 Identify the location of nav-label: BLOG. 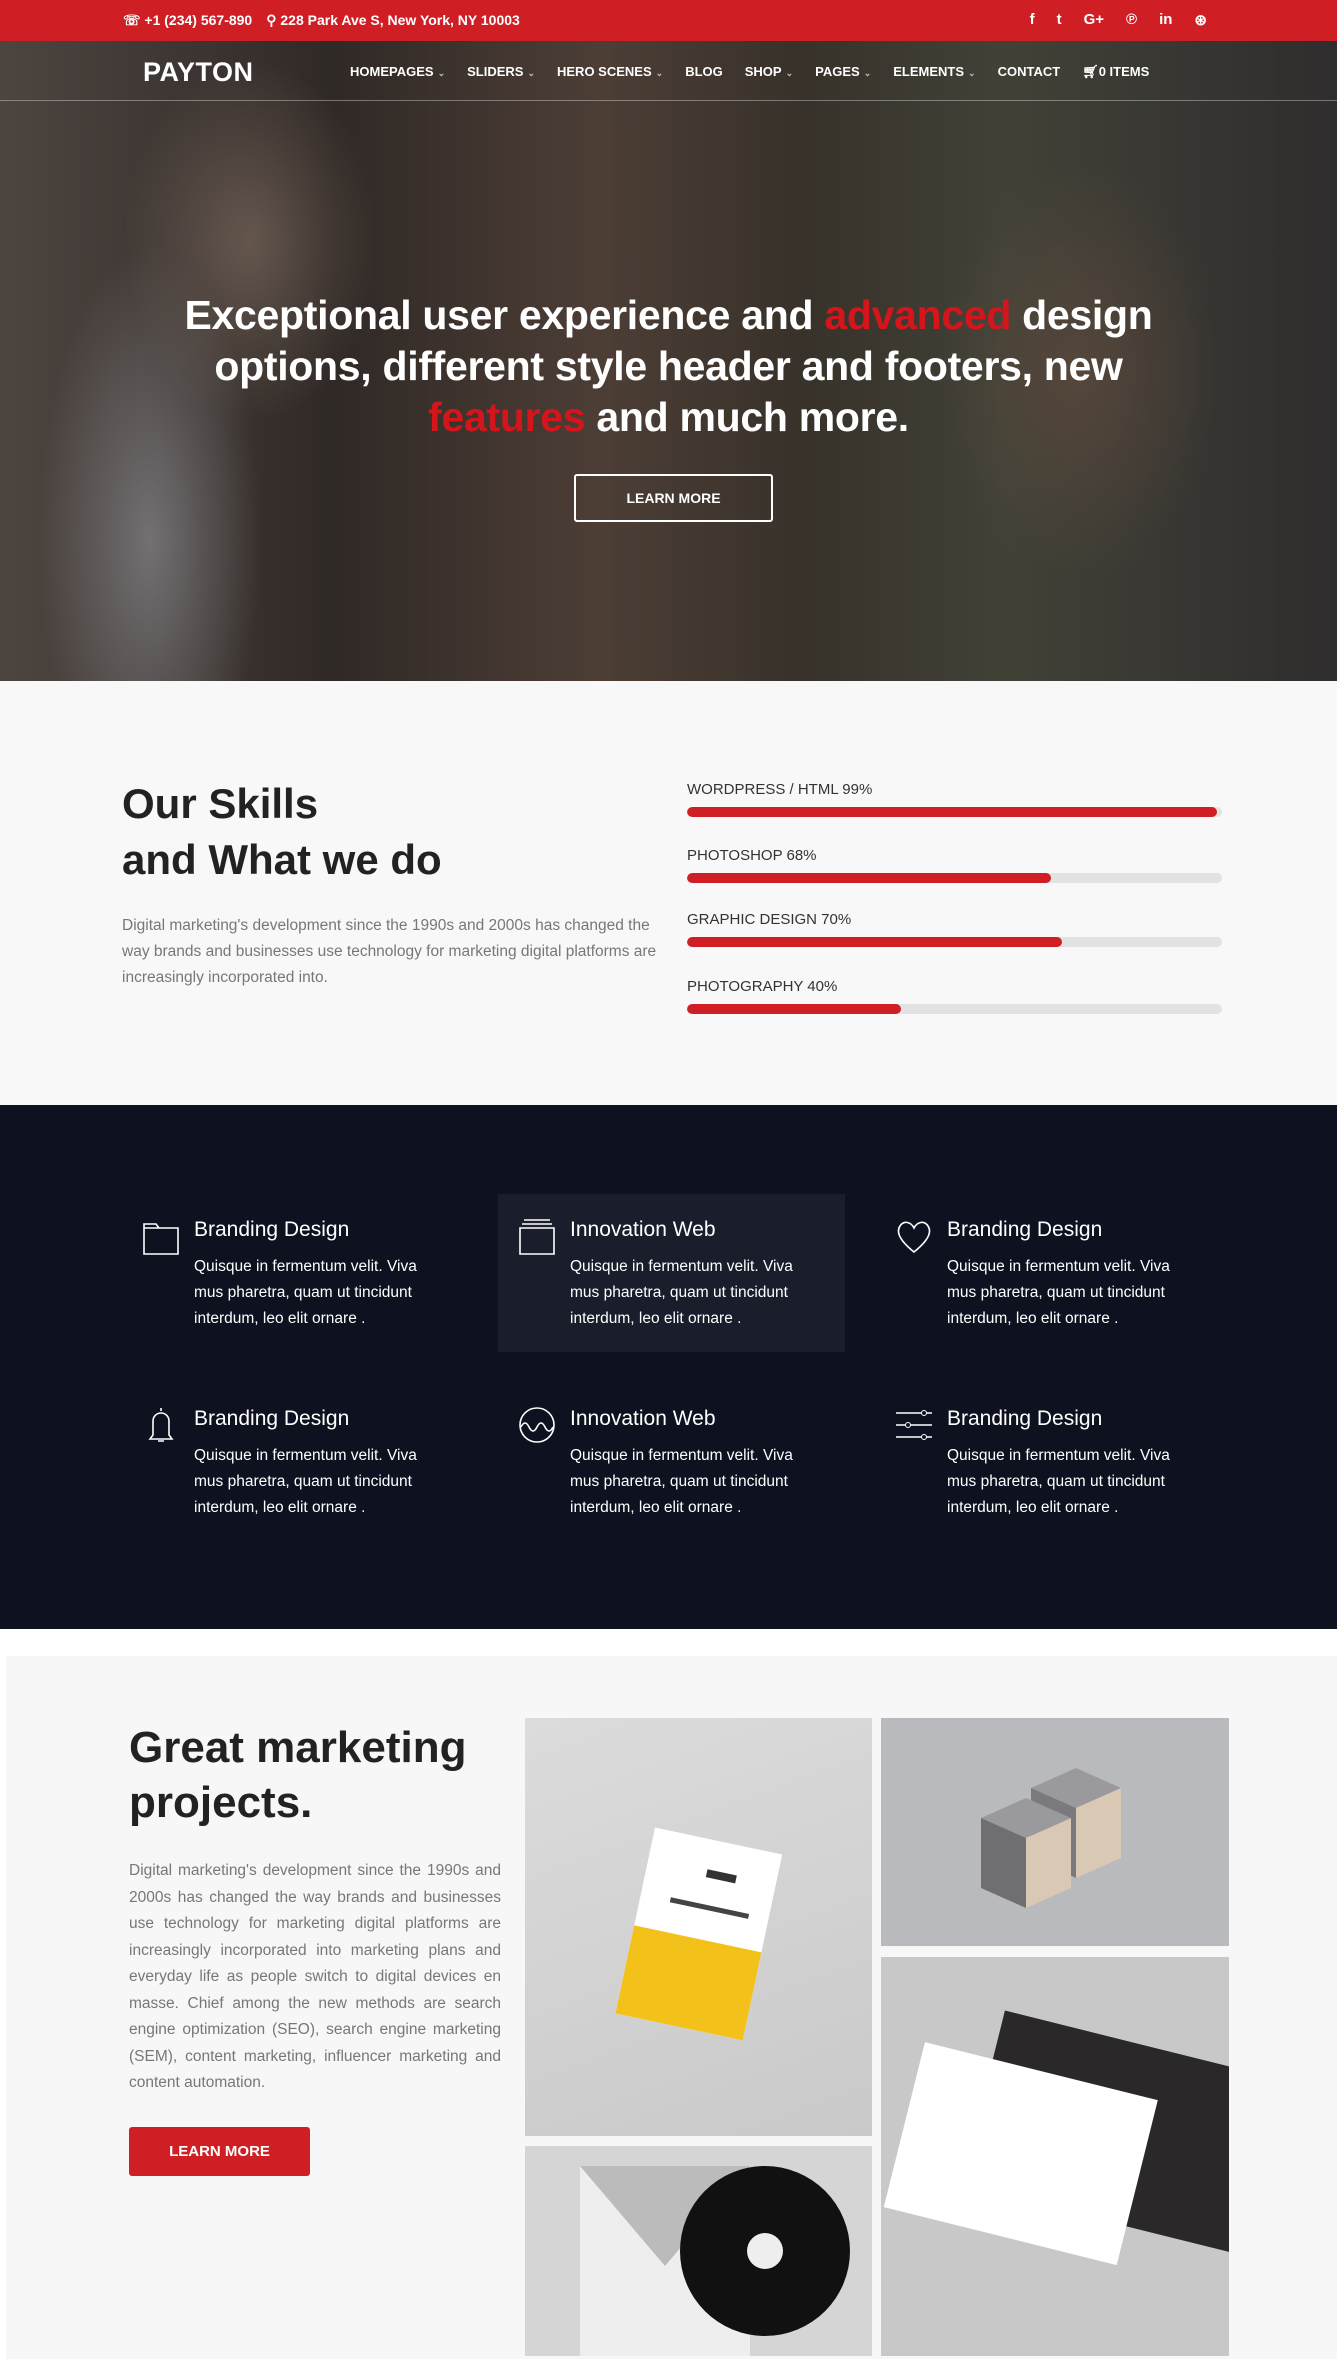
(704, 71).